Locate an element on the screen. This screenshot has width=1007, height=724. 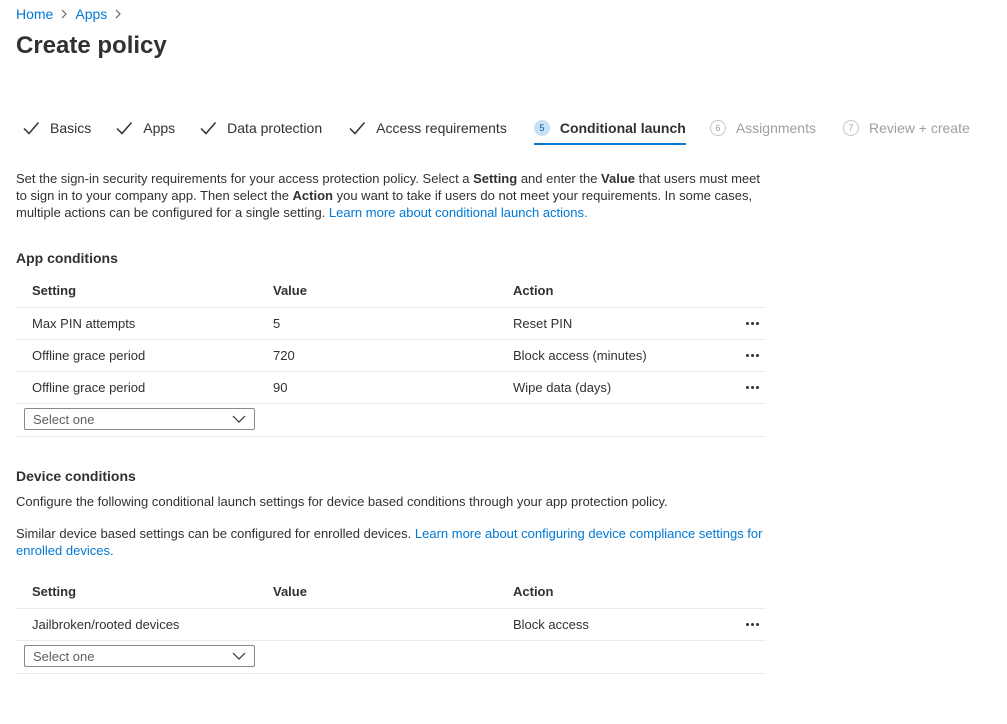
step-label: Review + create is located at coordinates (919, 128).